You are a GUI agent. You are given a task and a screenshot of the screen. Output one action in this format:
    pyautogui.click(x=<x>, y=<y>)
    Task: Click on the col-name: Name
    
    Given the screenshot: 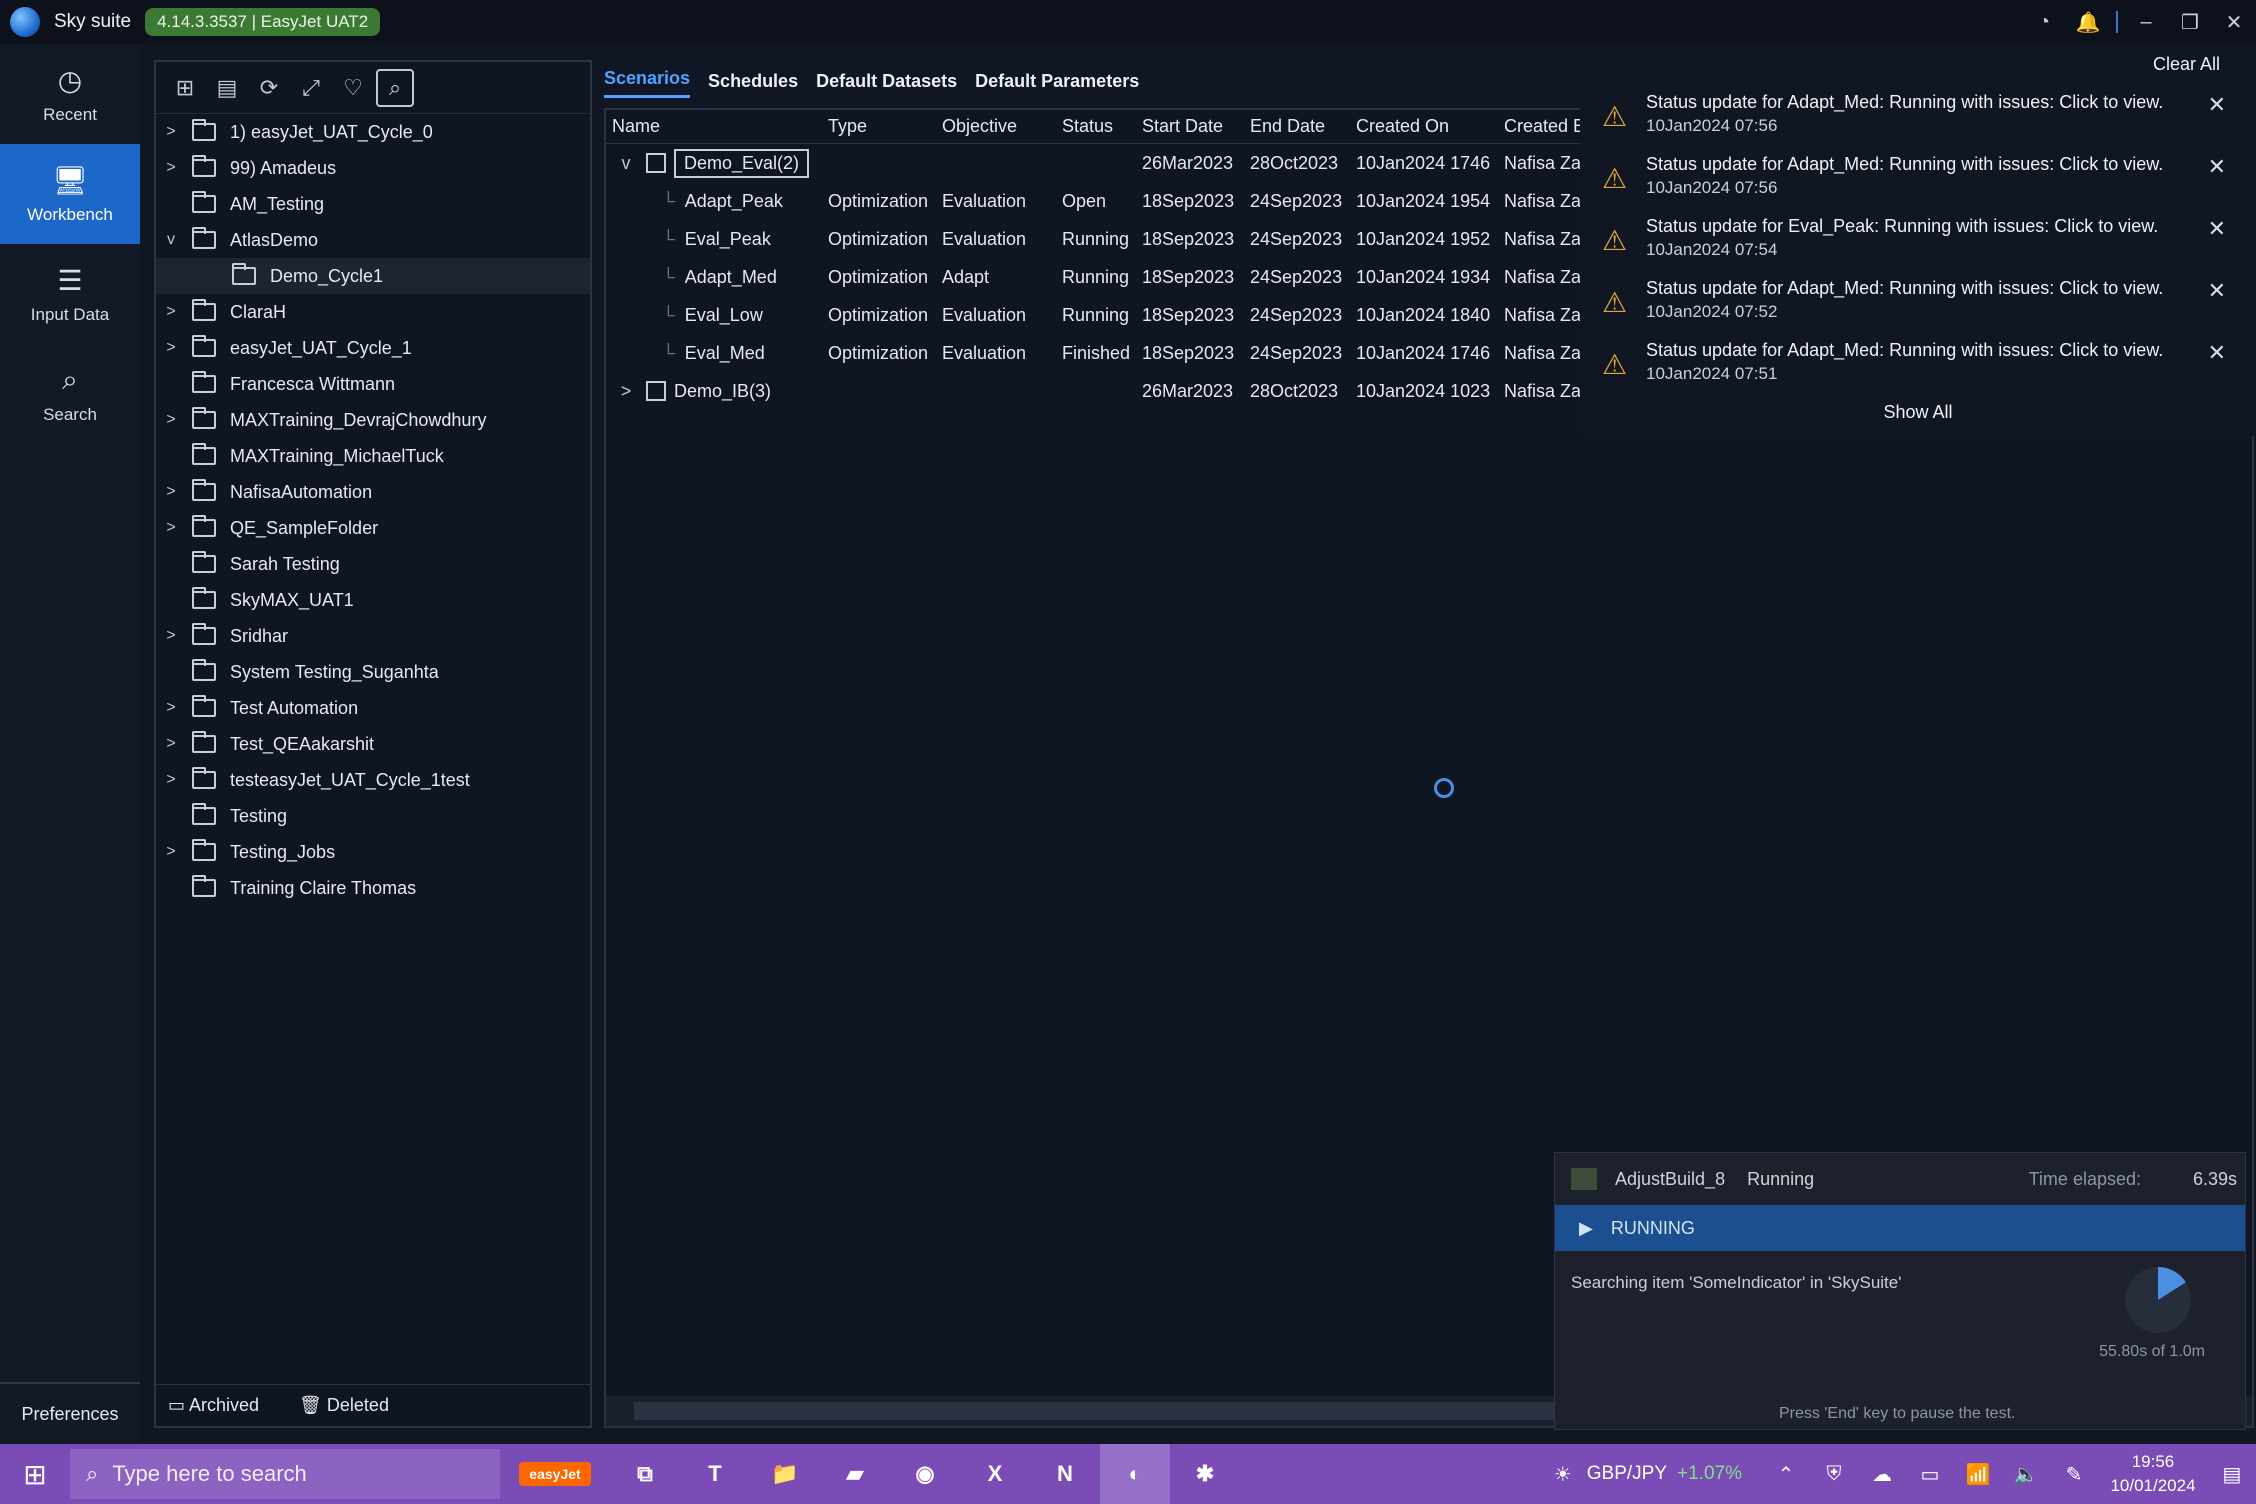 What is the action you would take?
    pyautogui.click(x=714, y=126)
    